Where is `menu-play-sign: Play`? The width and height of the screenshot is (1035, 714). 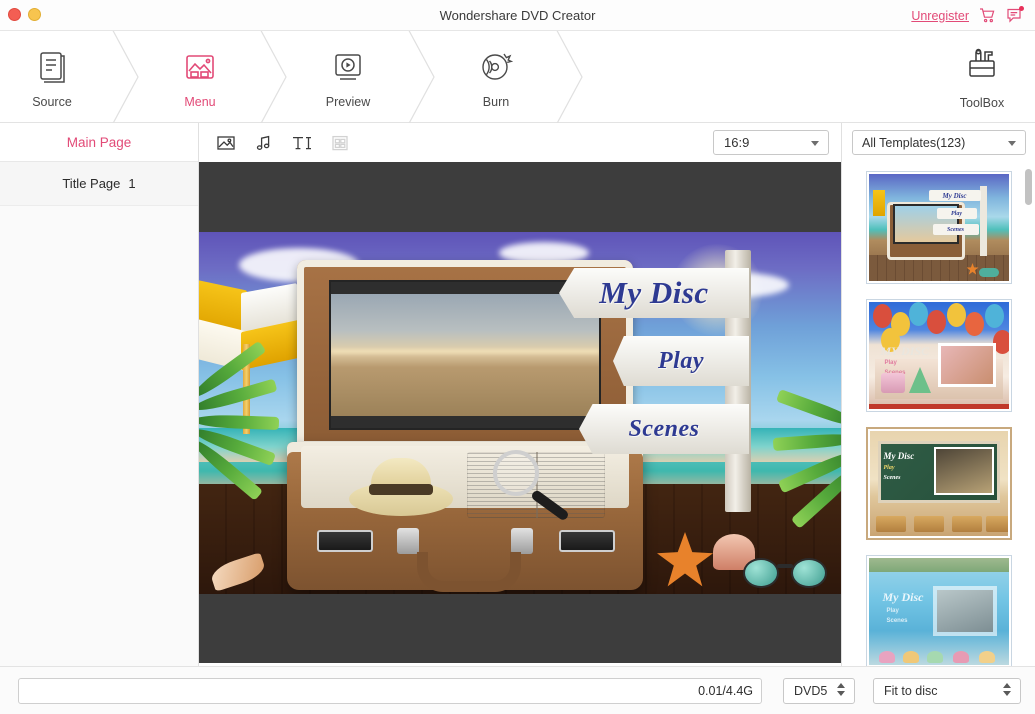
menu-play-sign: Play is located at coordinates (681, 361).